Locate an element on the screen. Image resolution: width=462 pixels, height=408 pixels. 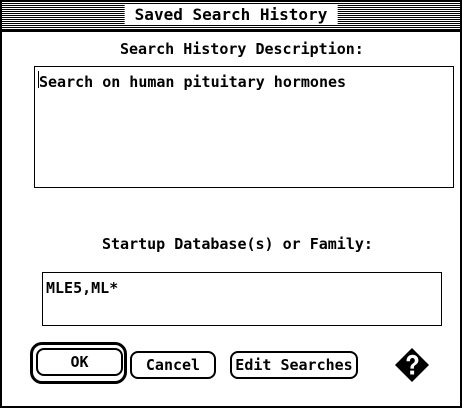
help-diamond-icon is located at coordinates (412, 365).